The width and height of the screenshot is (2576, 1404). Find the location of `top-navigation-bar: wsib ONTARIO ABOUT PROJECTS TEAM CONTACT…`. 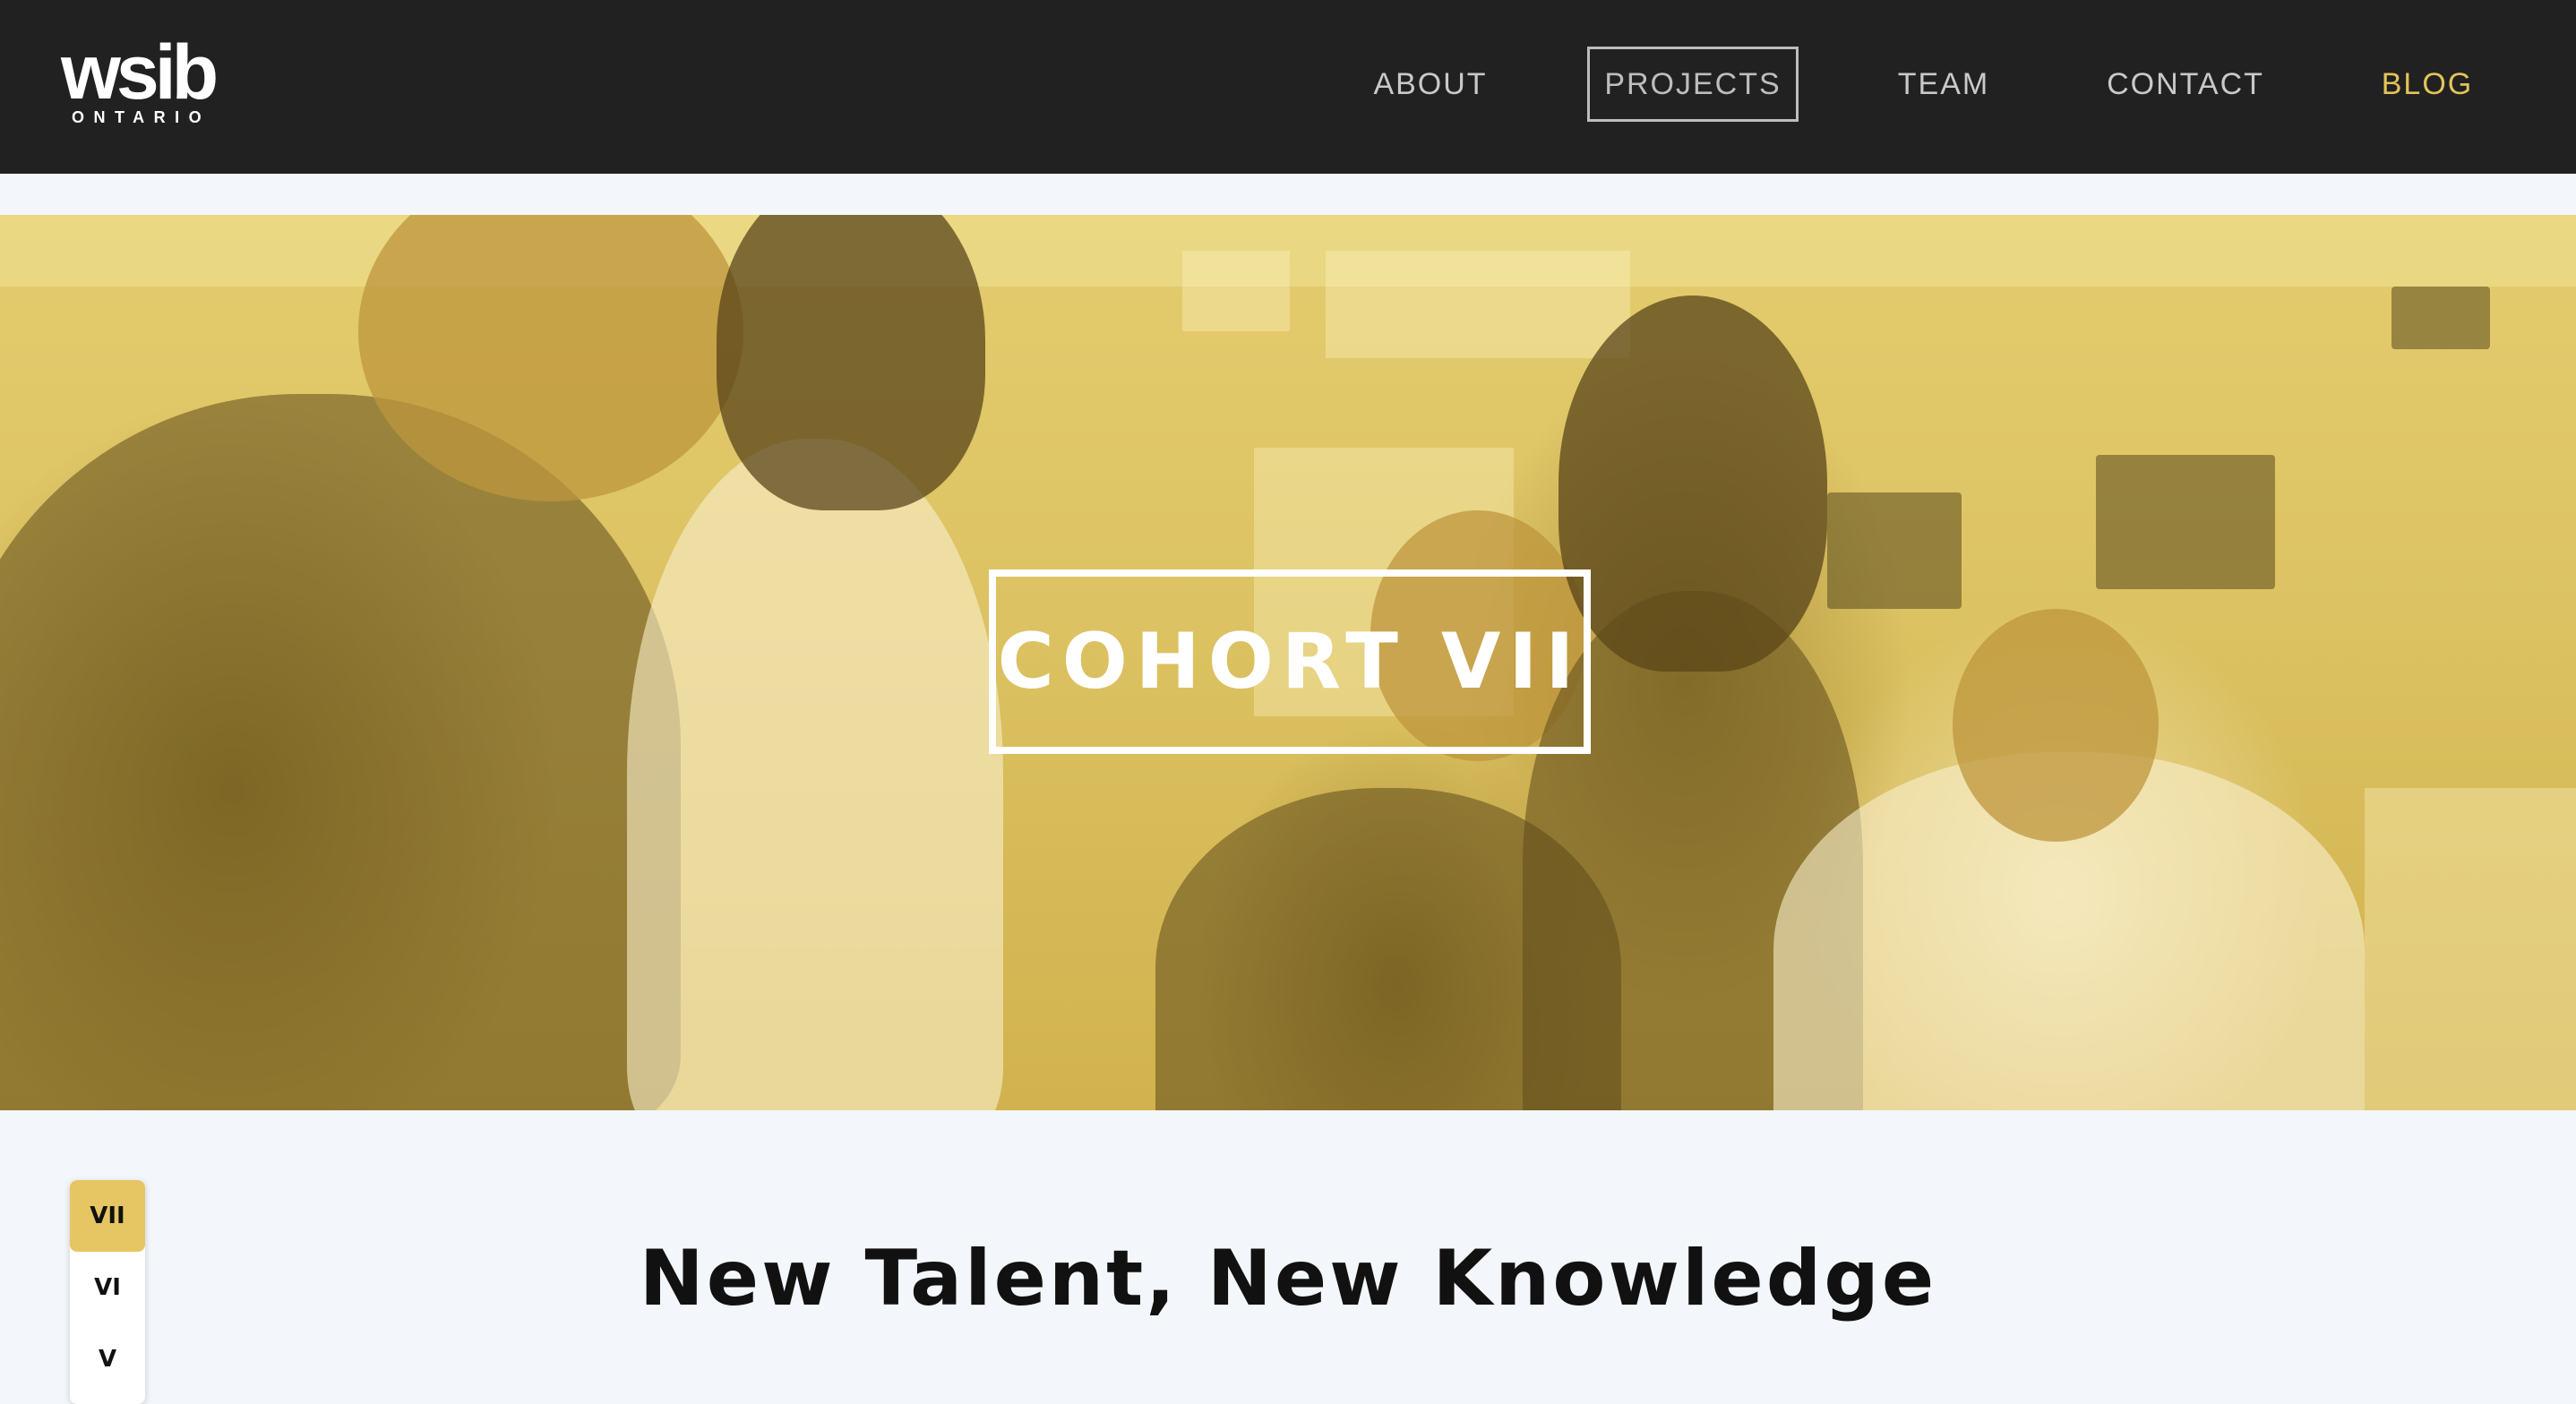

top-navigation-bar: wsib ONTARIO ABOUT PROJECTS TEAM CONTACT… is located at coordinates (1288, 87).